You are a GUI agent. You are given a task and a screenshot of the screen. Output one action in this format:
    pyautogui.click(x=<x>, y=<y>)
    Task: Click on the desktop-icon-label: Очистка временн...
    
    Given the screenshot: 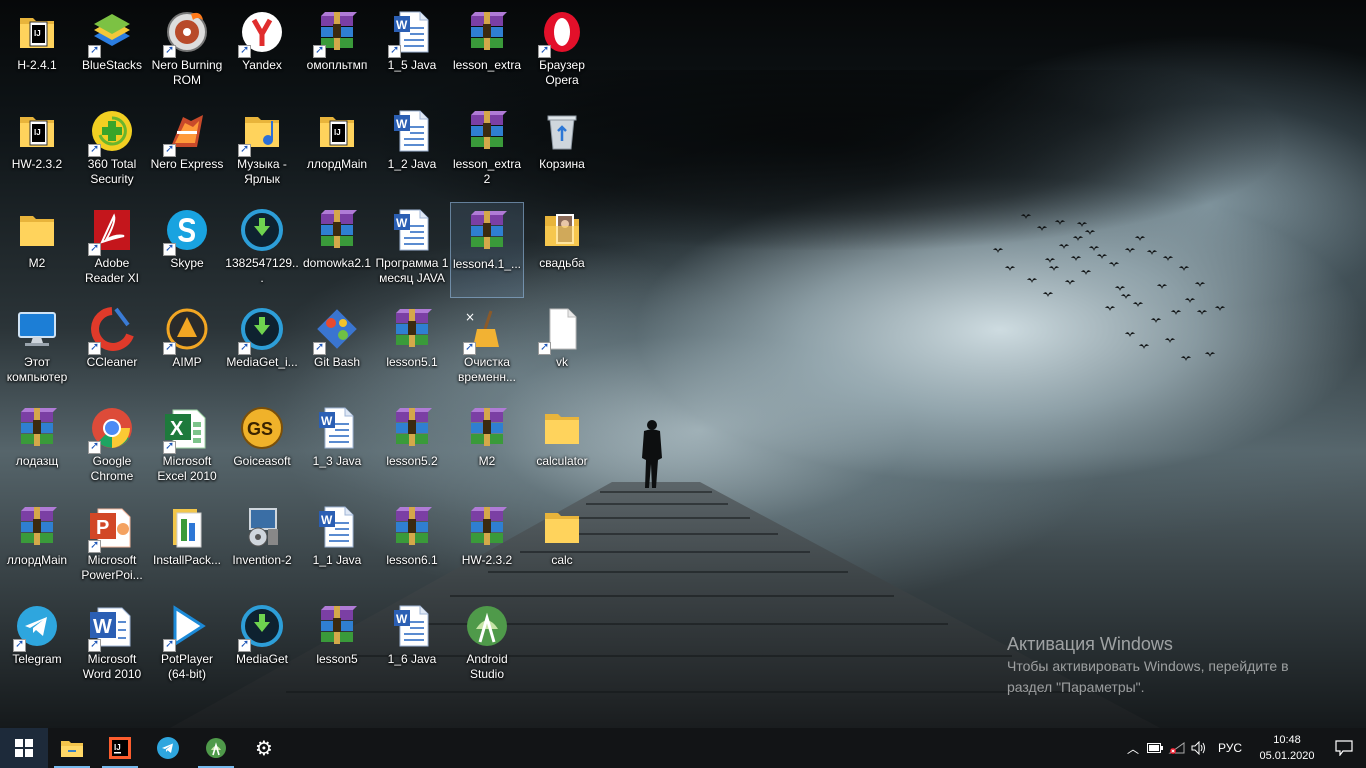 What is the action you would take?
    pyautogui.click(x=487, y=369)
    